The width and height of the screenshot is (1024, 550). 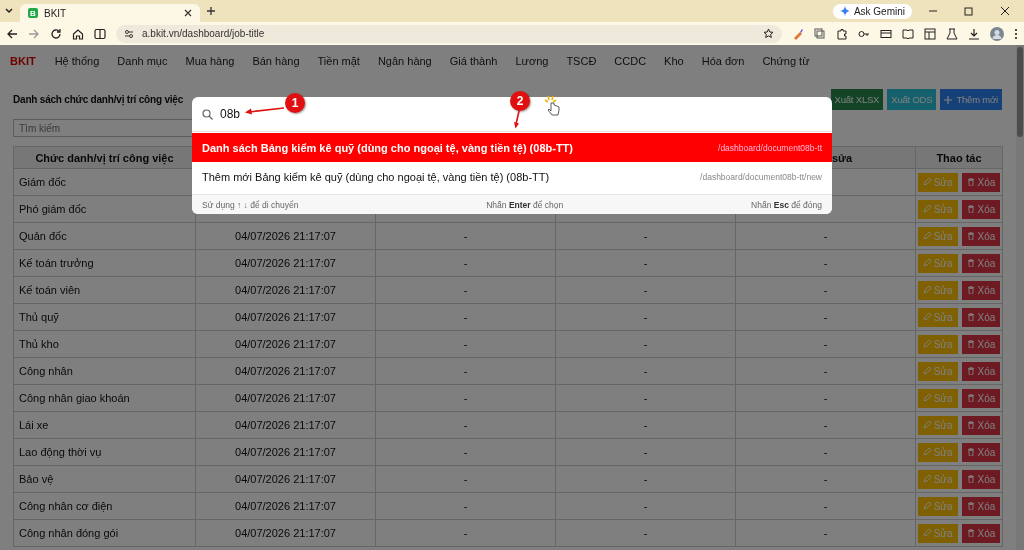 I want to click on browser-tab: B BKIT, so click(x=110, y=13).